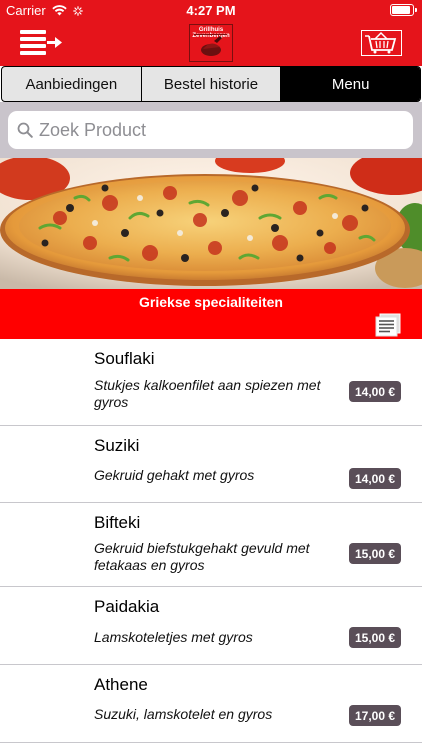 The width and height of the screenshot is (422, 750). What do you see at coordinates (219, 130) in the screenshot?
I see `search-input` at bounding box center [219, 130].